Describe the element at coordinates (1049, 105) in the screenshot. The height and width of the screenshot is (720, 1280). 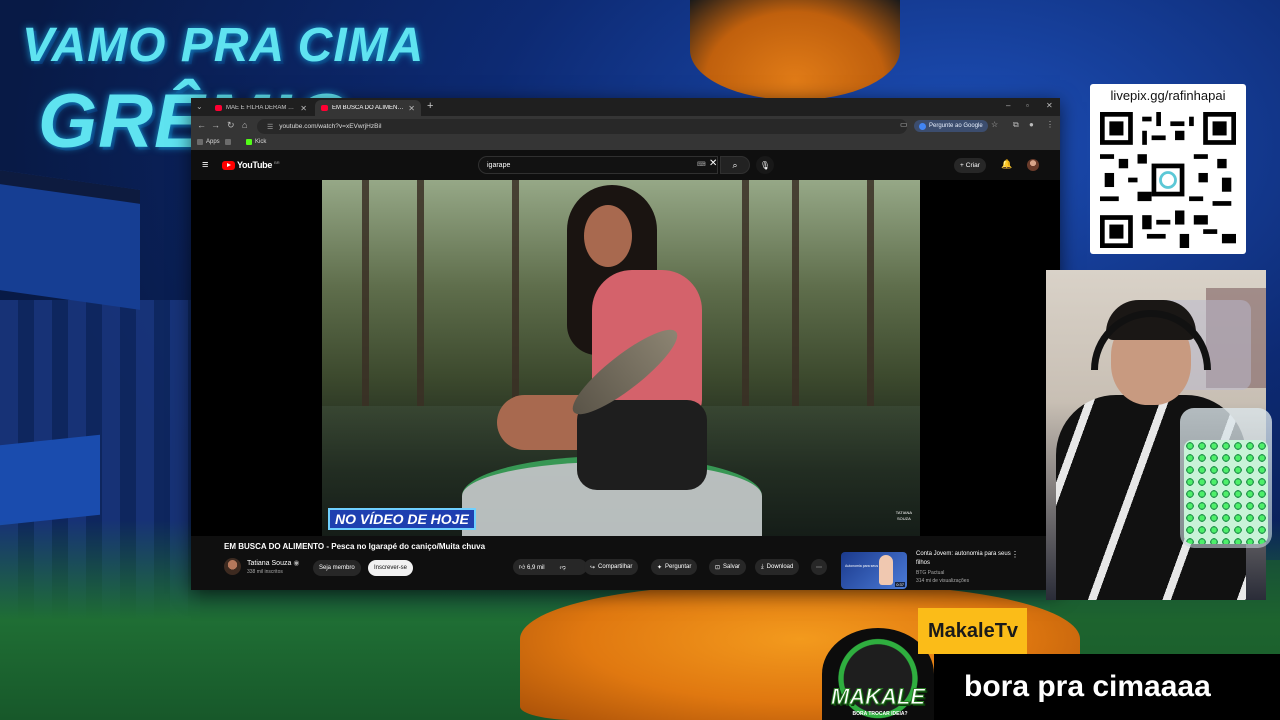
I see `window-close-icon: ✕` at that location.